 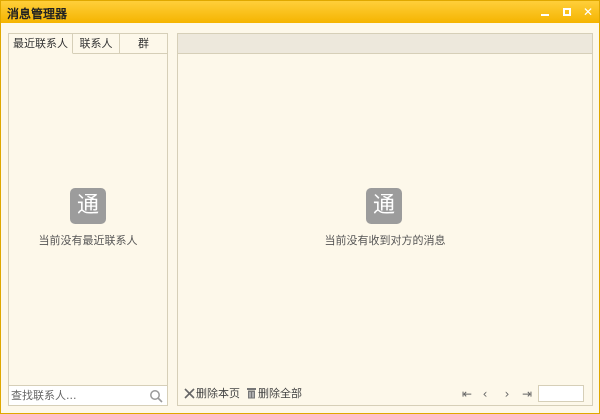 What do you see at coordinates (545, 15) in the screenshot?
I see `minimize-icon` at bounding box center [545, 15].